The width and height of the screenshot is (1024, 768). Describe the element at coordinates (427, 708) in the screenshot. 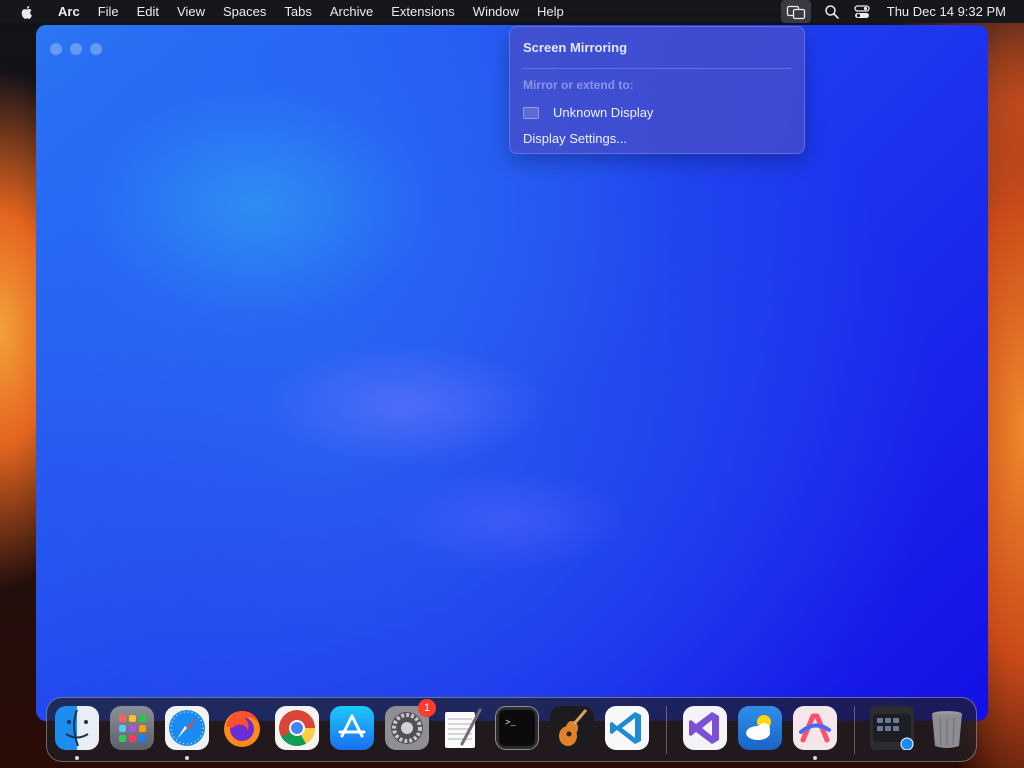

I see `notification-badge: 1` at that location.